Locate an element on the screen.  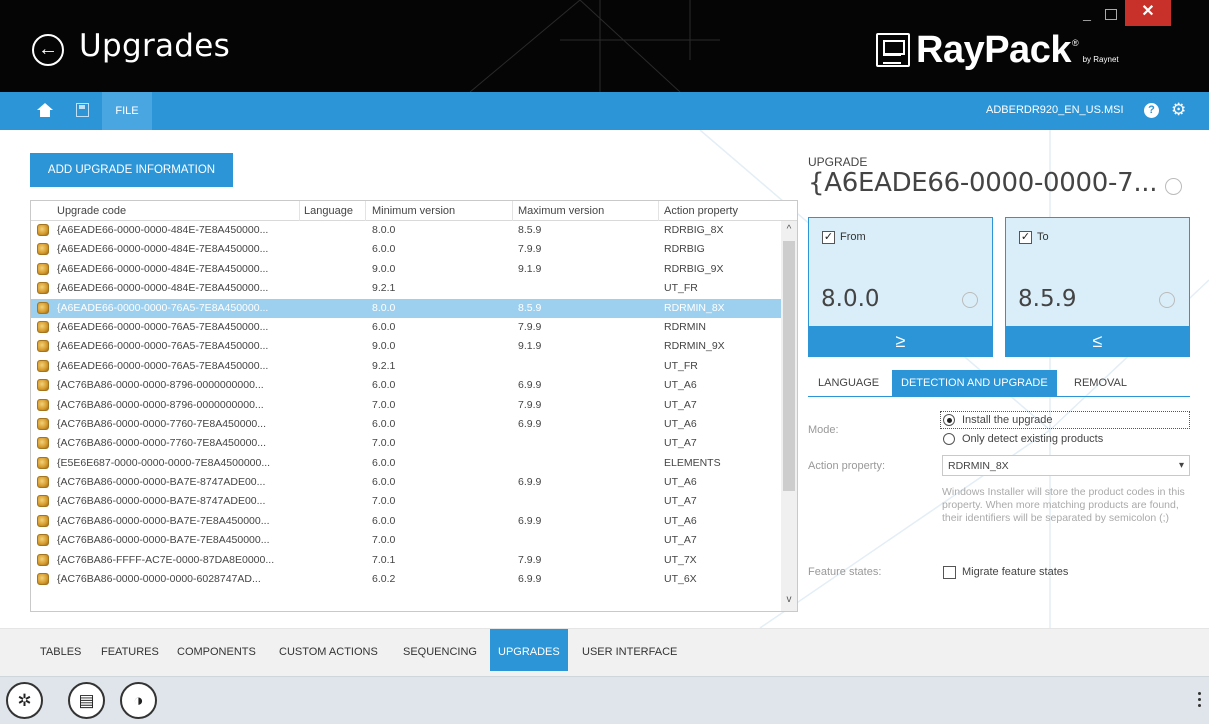
to-operator-button: ≤ is located at coordinates (1097, 341).